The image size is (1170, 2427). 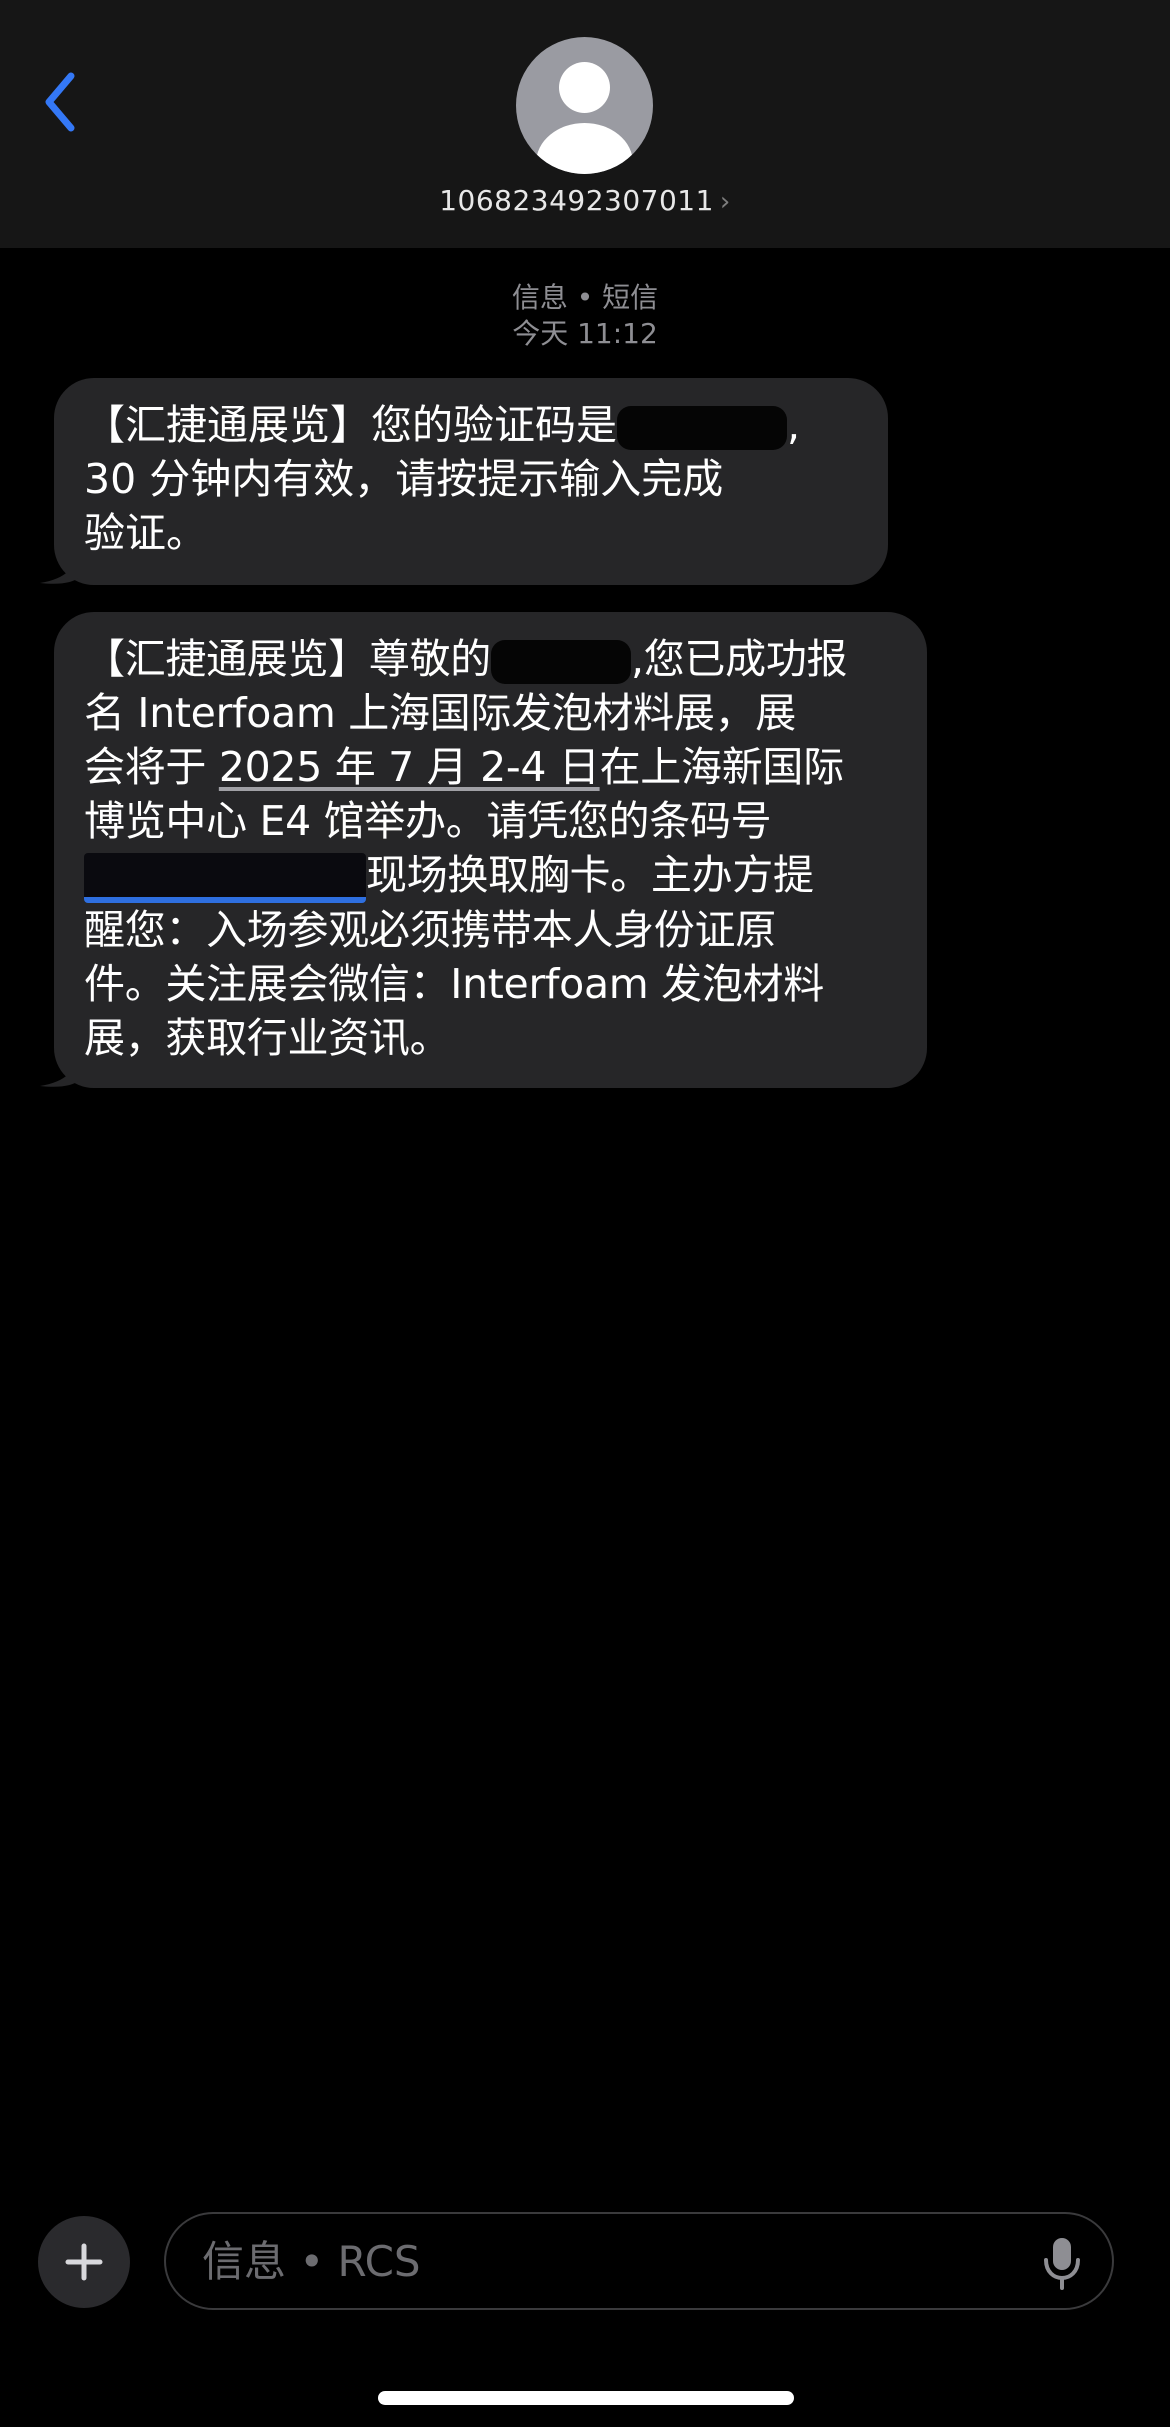 I want to click on add-attachment-button, so click(x=84, y=2262).